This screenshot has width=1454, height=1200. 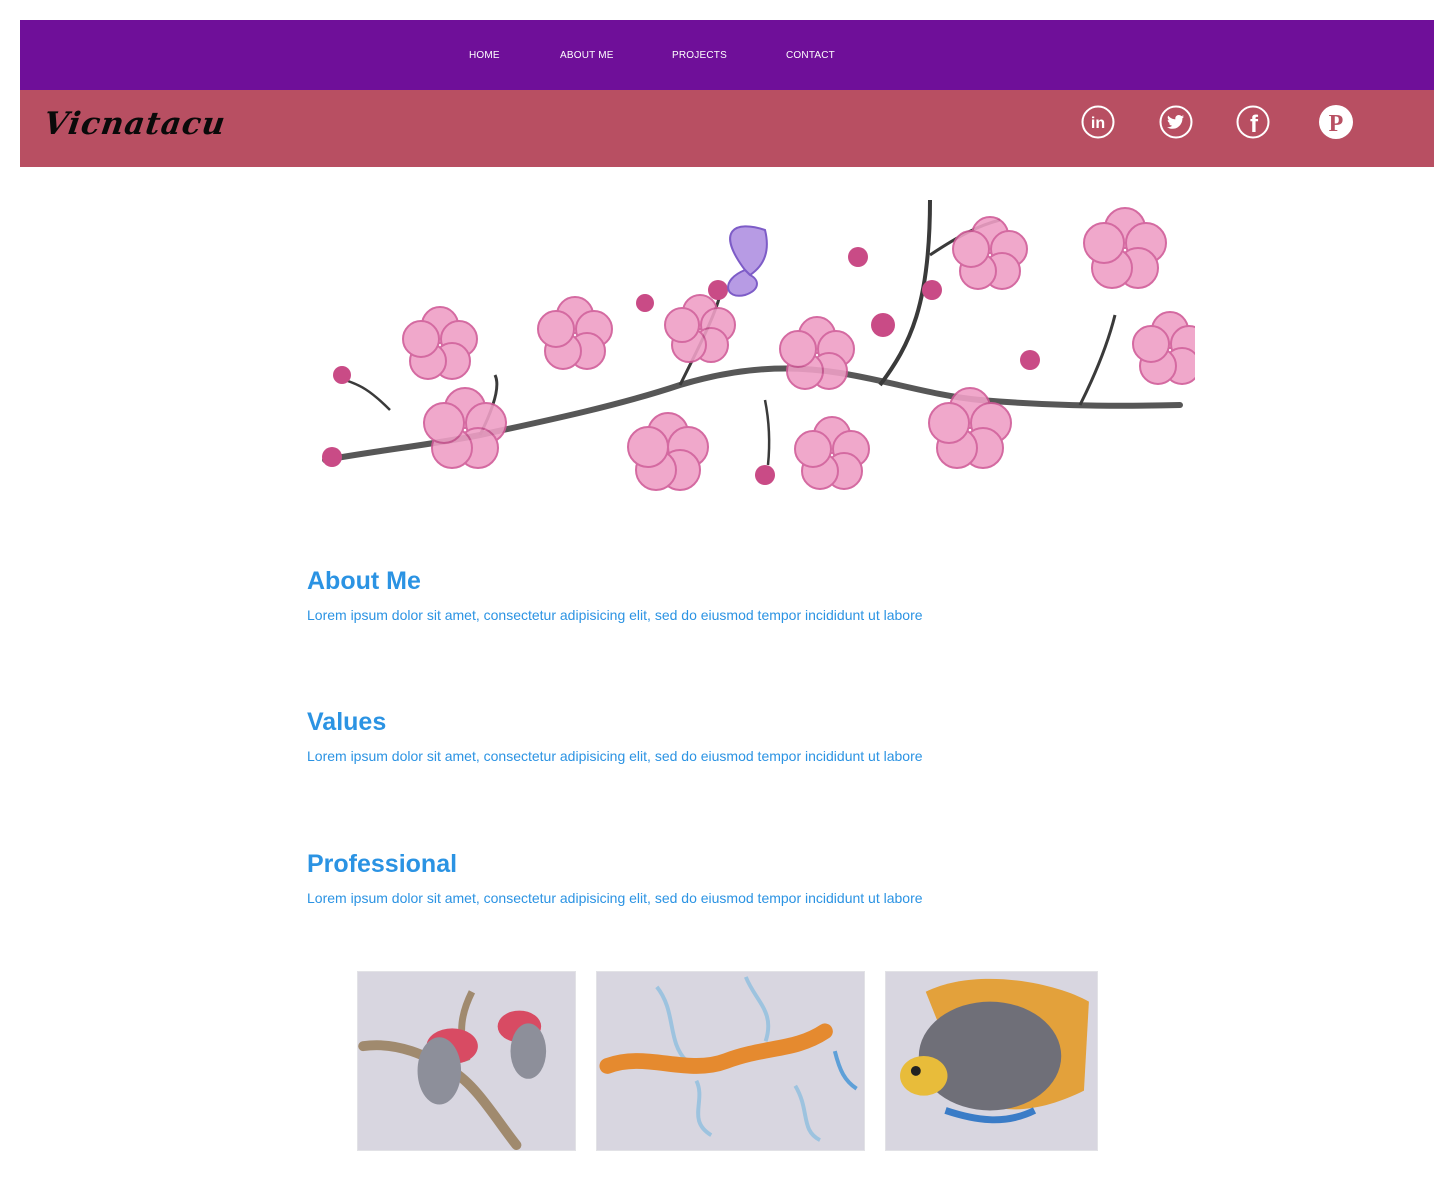 What do you see at coordinates (347, 722) in the screenshot?
I see `values-heading: Values` at bounding box center [347, 722].